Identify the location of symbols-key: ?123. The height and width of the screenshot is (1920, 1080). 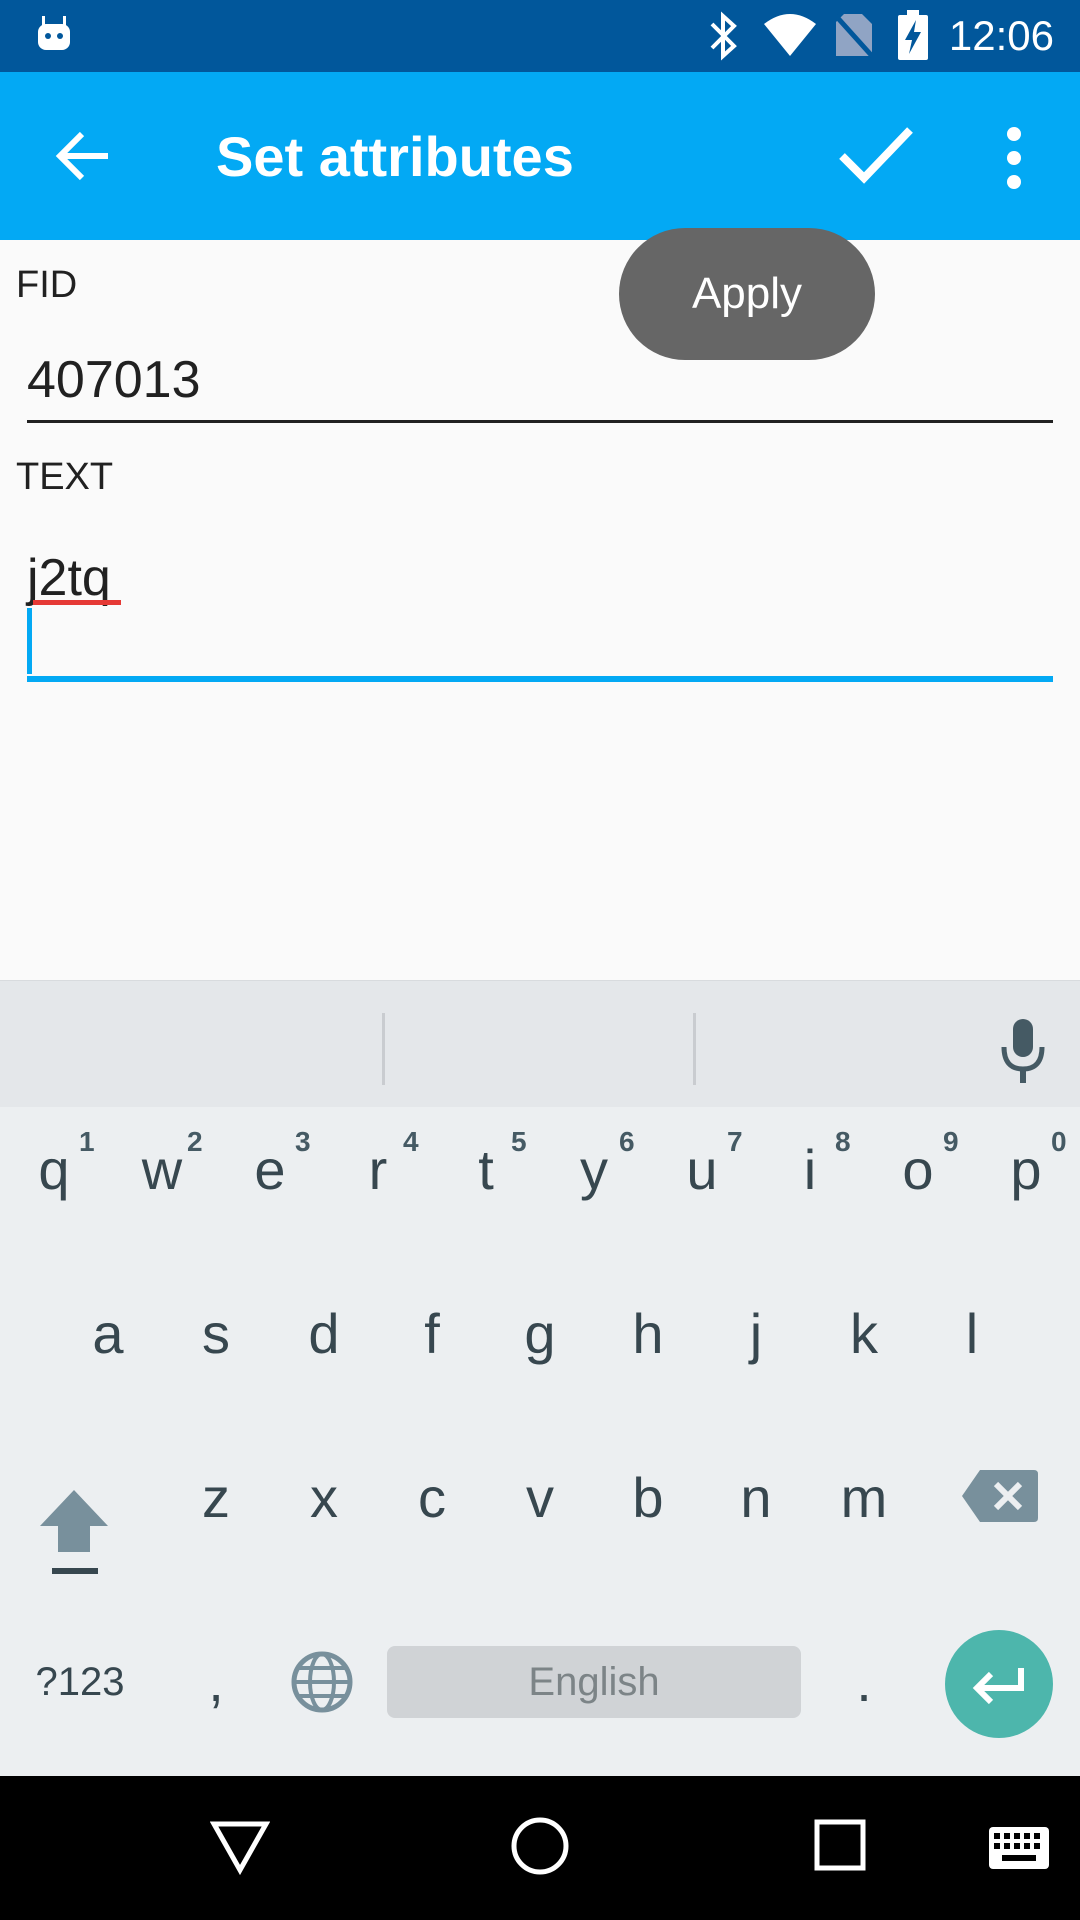
(80, 1682).